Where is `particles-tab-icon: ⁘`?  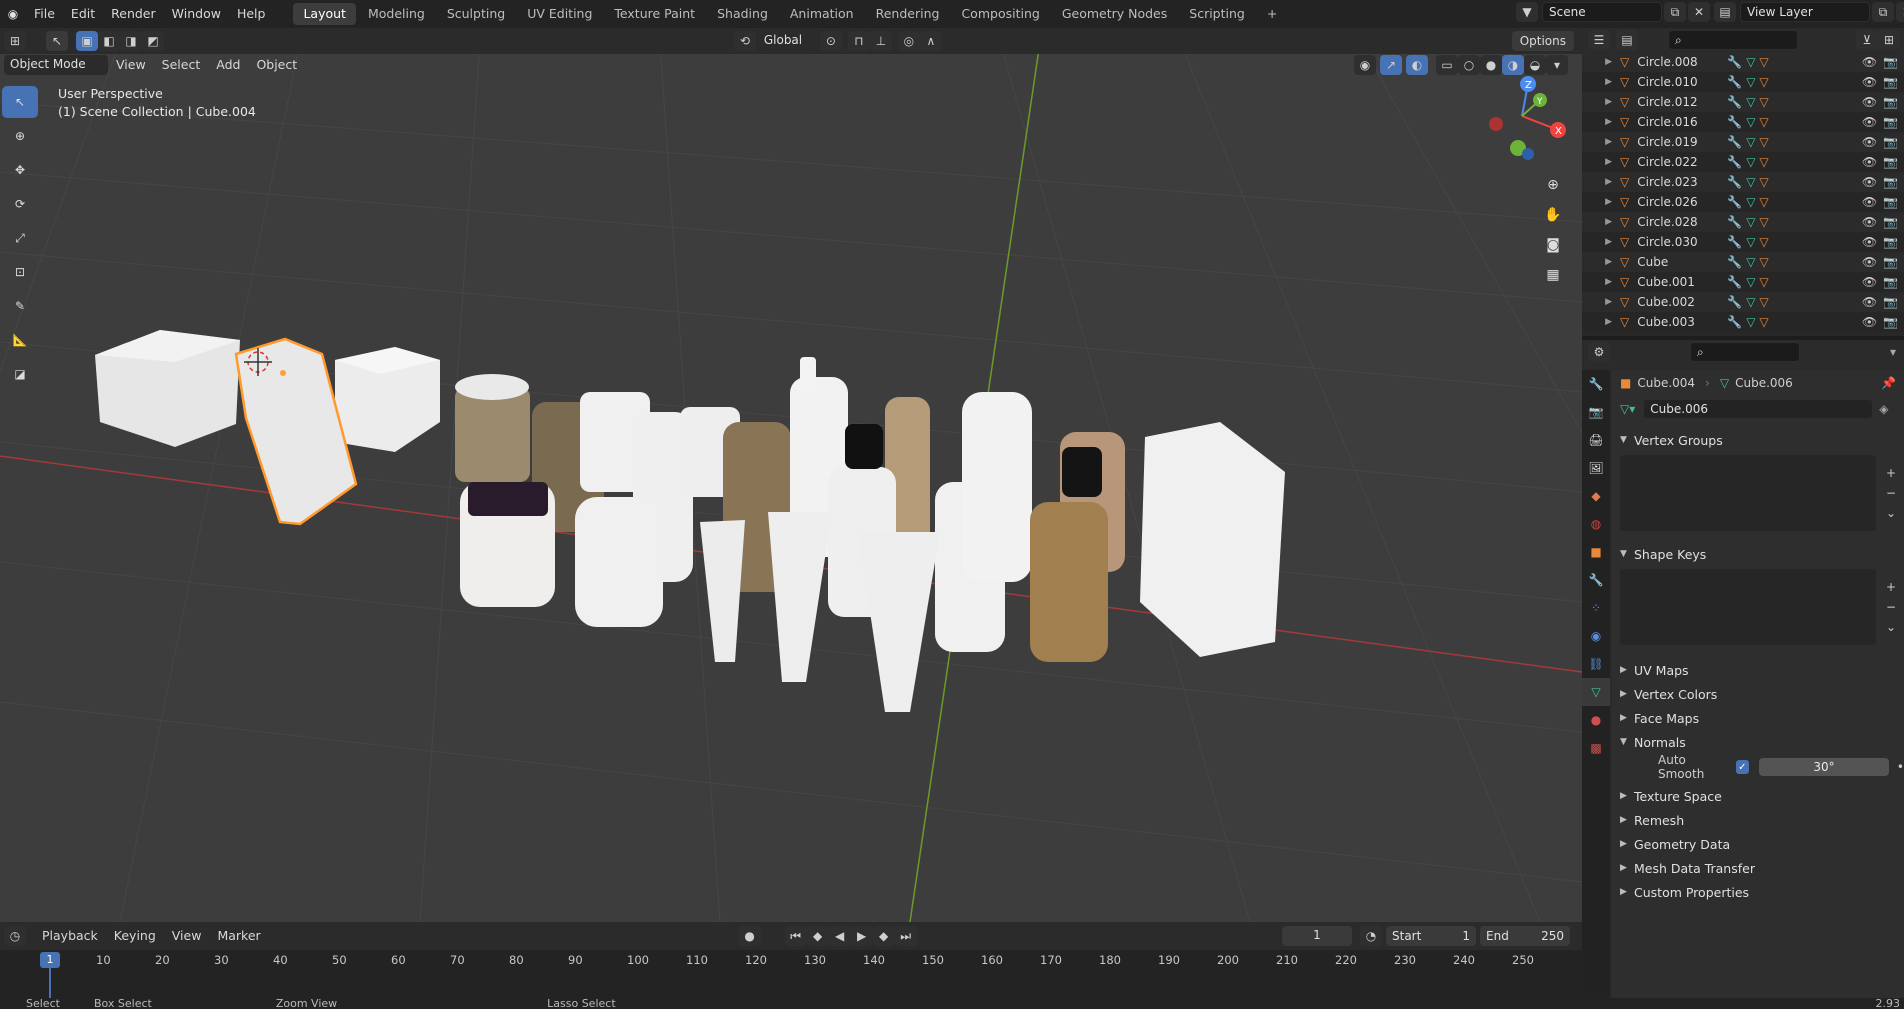
particles-tab-icon: ⁘ is located at coordinates (1596, 608).